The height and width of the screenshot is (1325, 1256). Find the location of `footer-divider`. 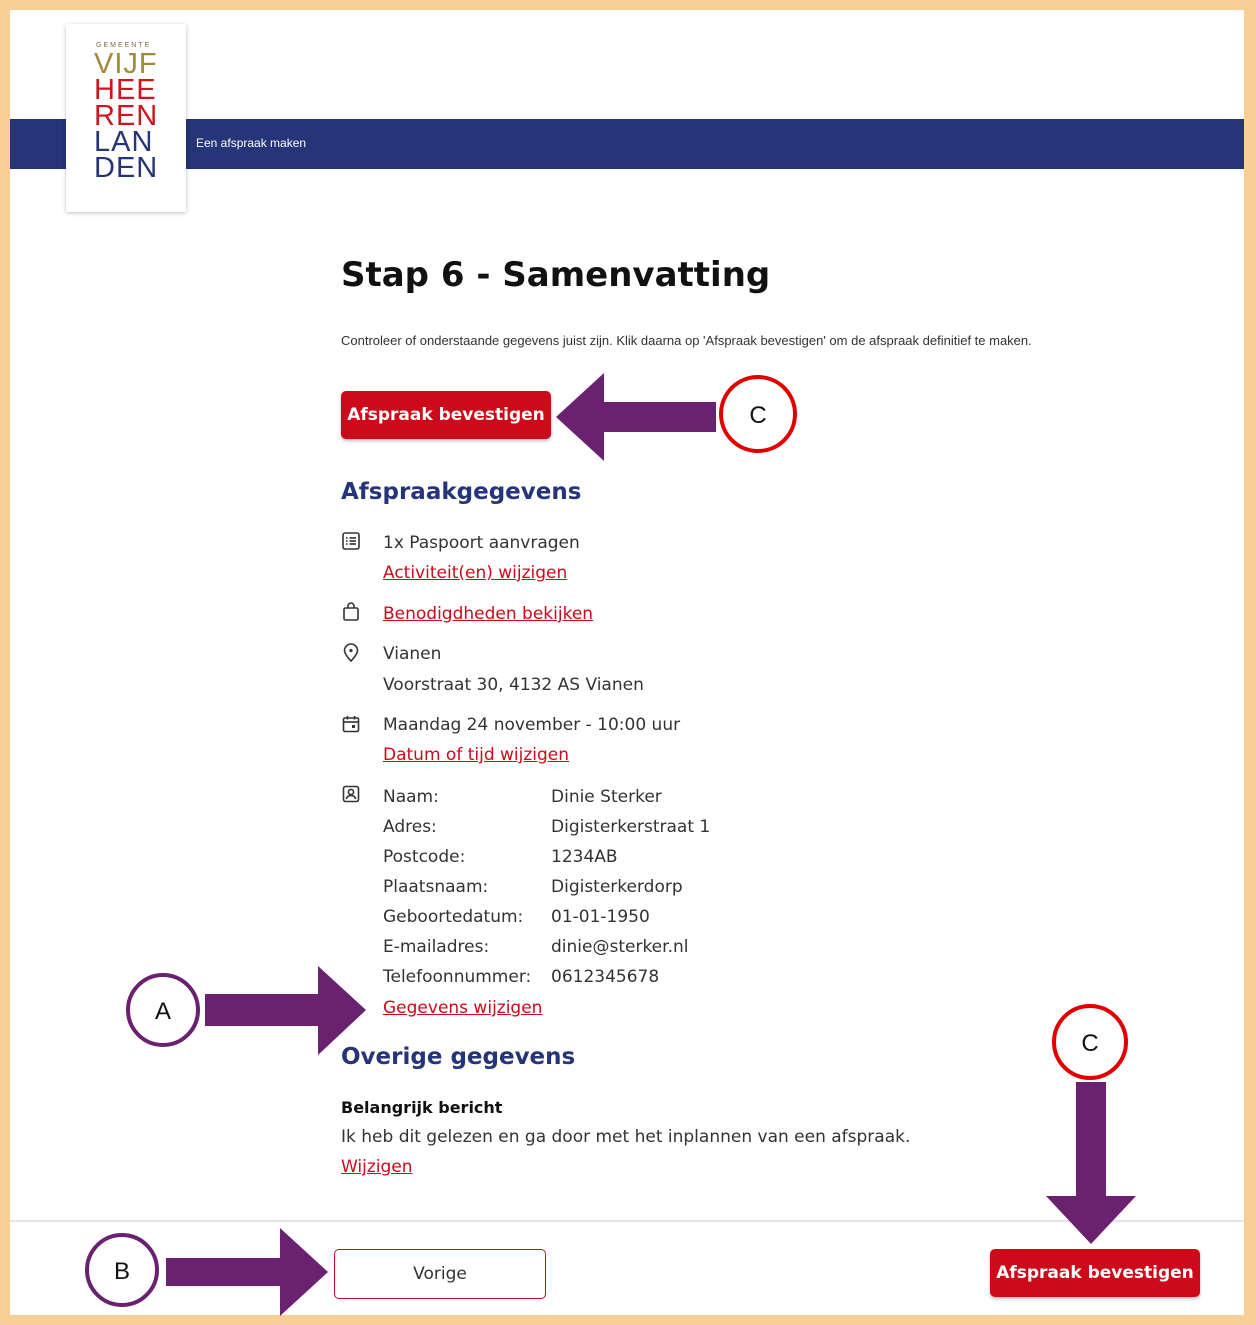

footer-divider is located at coordinates (627, 1221).